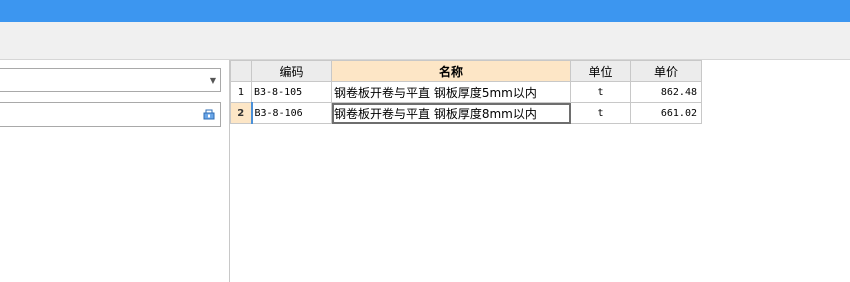 This screenshot has height=282, width=850. Describe the element at coordinates (666, 113) in the screenshot. I see `price-cell: 661.02` at that location.